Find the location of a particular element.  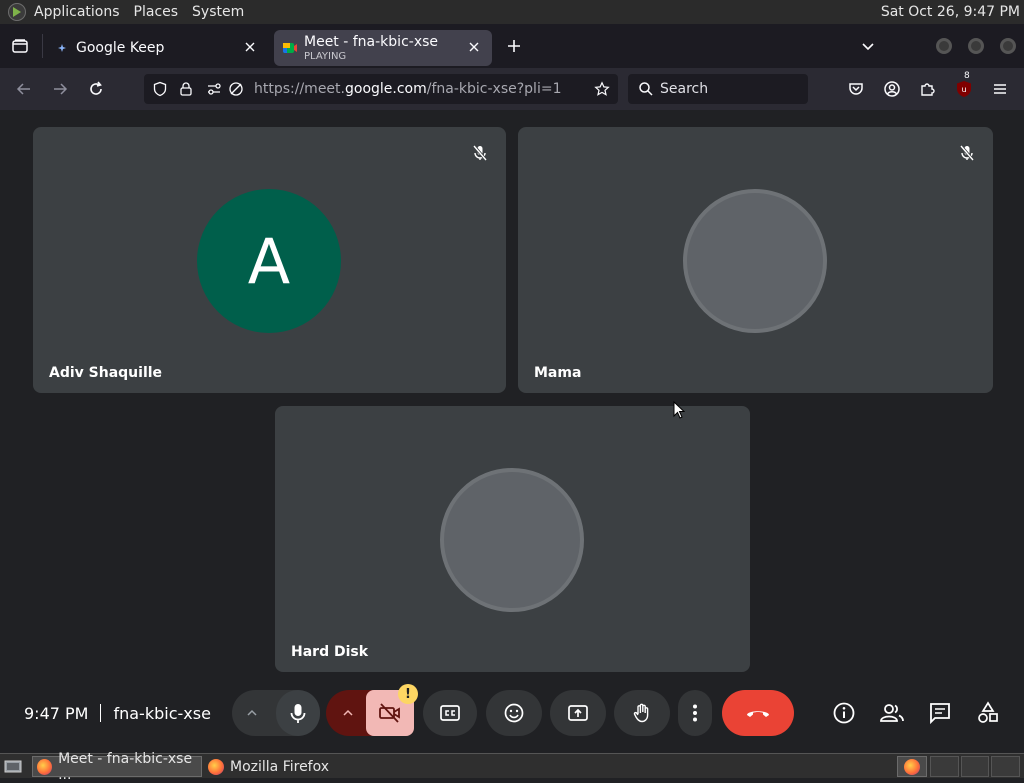

tab-playing-label: PLAYING is located at coordinates (325, 56).